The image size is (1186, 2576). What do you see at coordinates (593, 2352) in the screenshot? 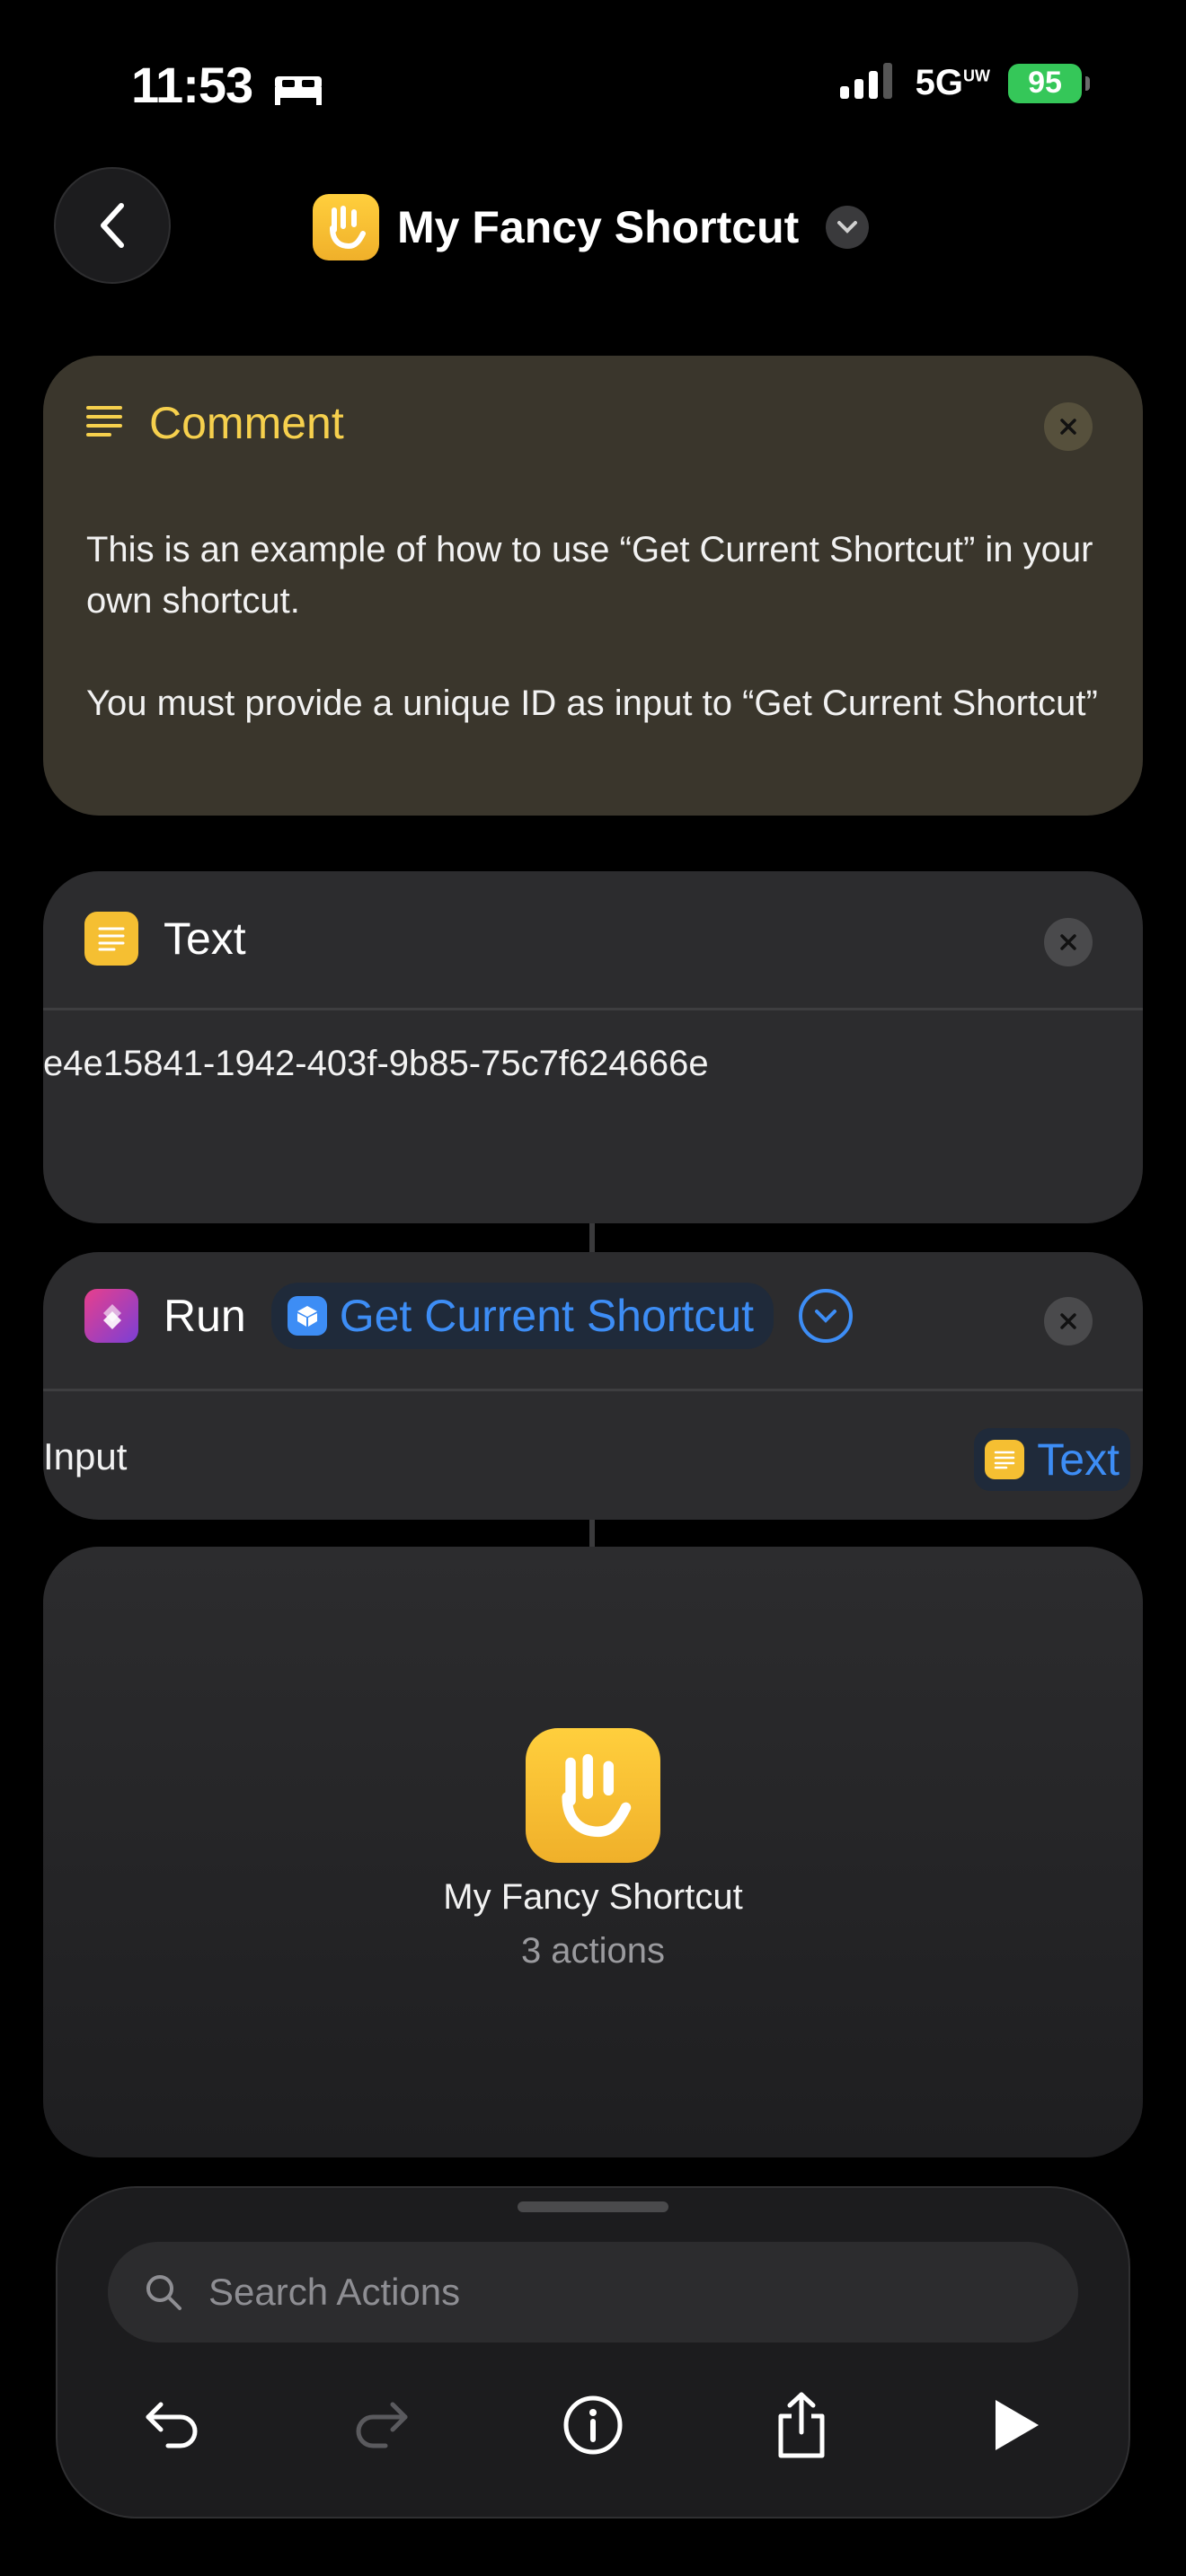
I see `actions-panel` at bounding box center [593, 2352].